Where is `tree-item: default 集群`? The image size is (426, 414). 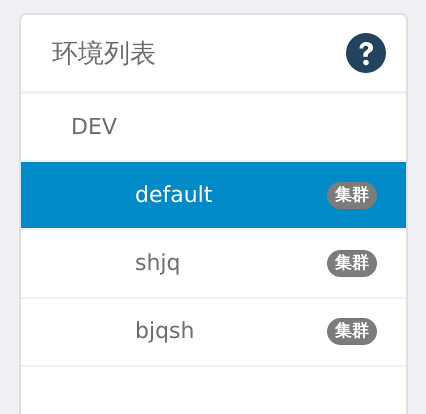
tree-item: default 集群 is located at coordinates (213, 196).